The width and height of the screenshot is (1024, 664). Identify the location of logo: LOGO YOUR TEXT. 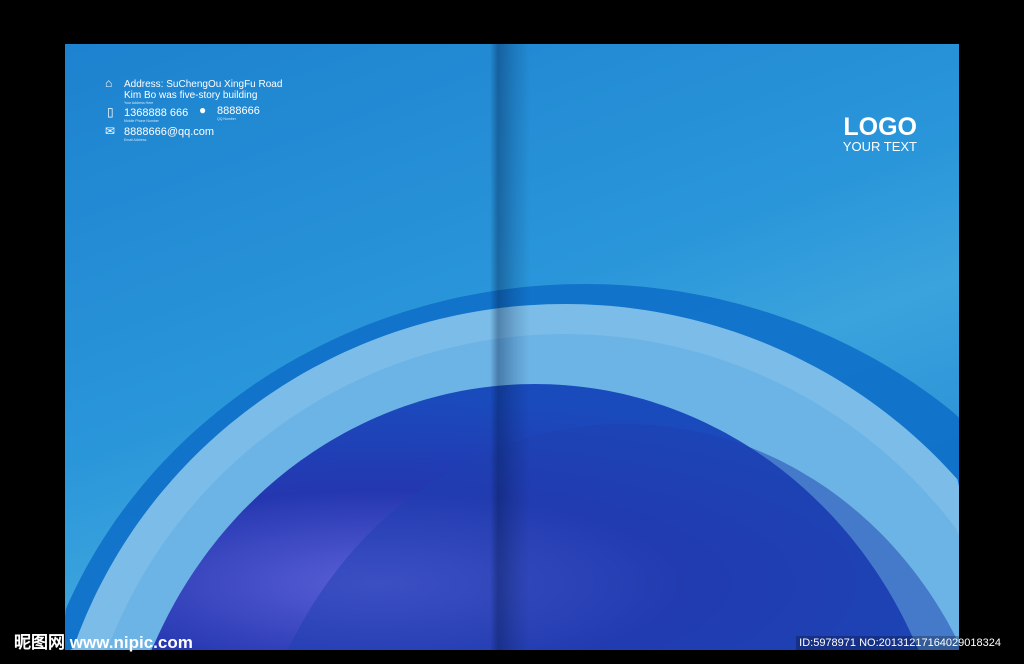
(880, 134).